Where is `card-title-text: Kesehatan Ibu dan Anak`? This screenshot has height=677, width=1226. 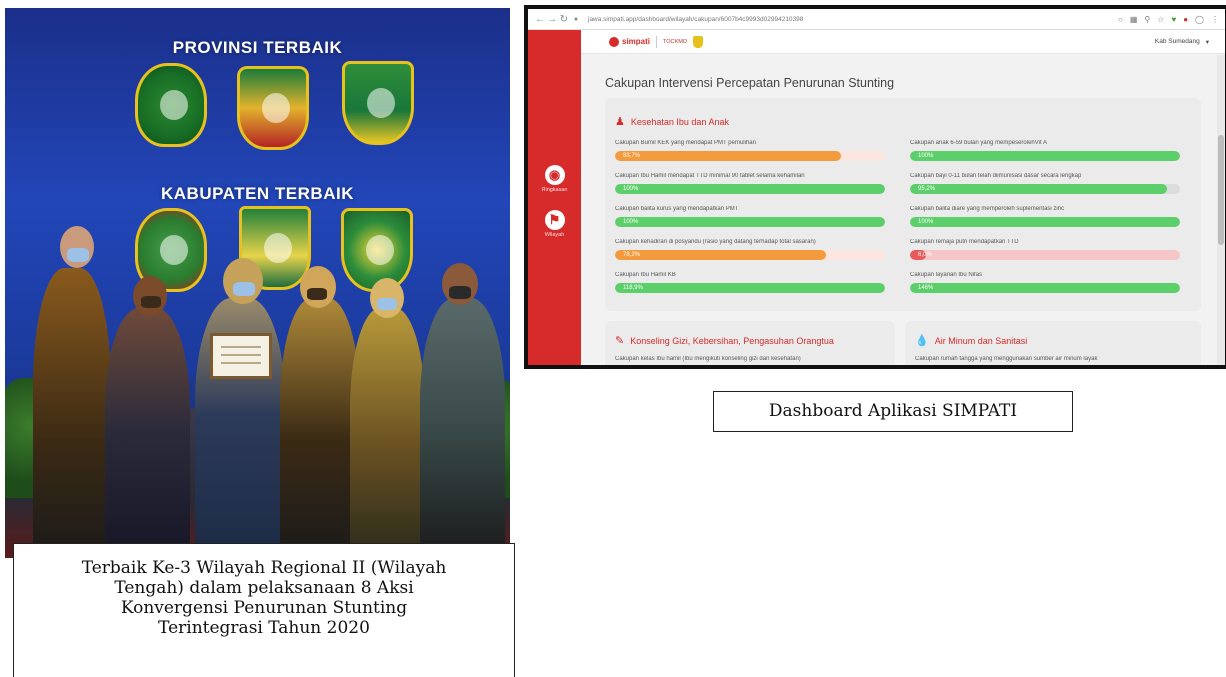
card-title-text: Kesehatan Ibu dan Anak is located at coordinates (679, 121).